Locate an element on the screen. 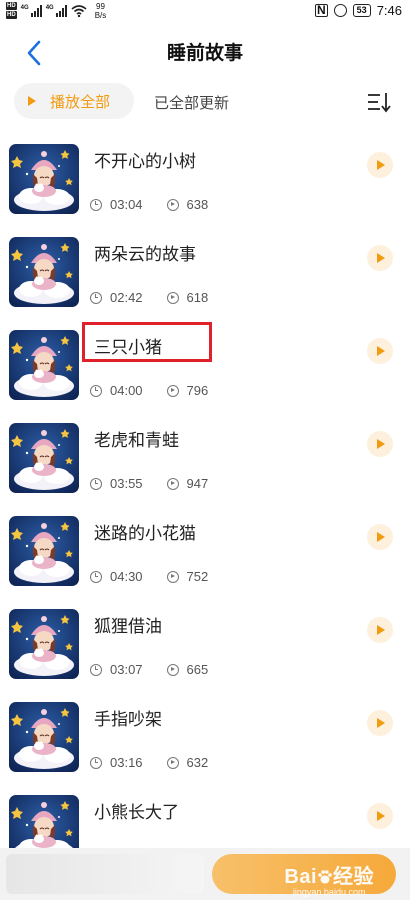  baidu-watermark: Bai 经验 jingyan.baidu.com is located at coordinates (329, 878).